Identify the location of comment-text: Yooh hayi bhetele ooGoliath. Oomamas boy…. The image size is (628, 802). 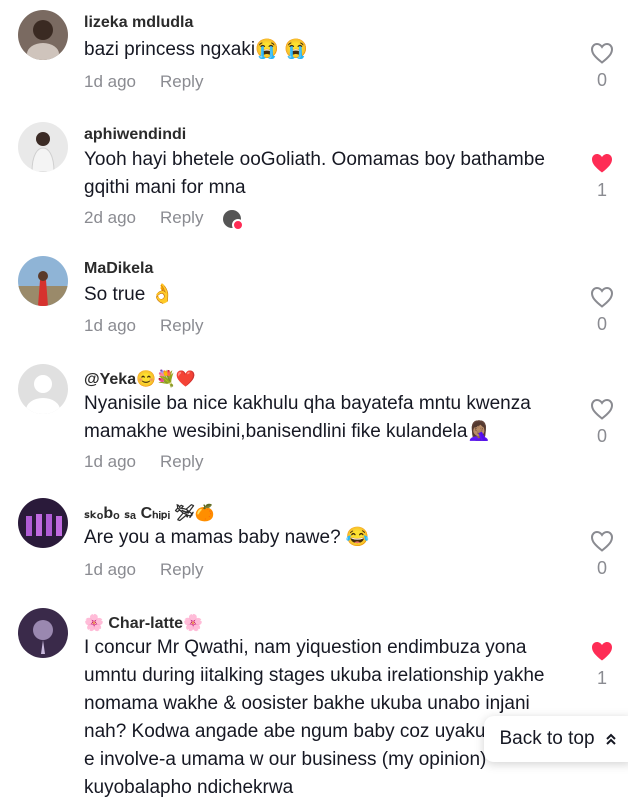
(314, 173).